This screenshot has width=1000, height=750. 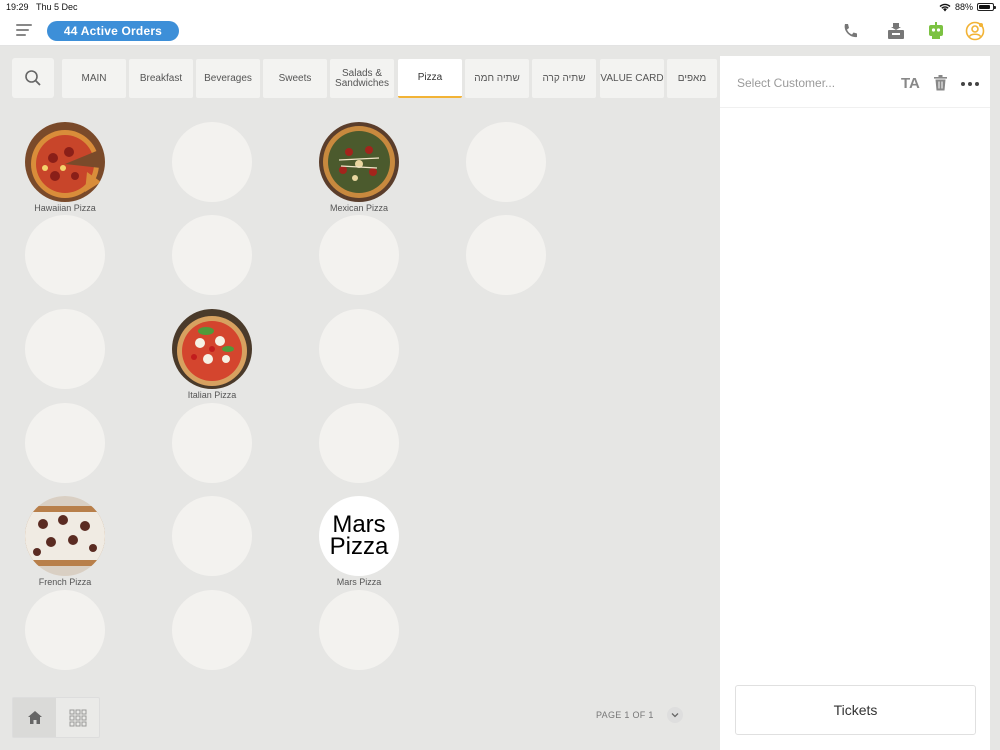 I want to click on order-panel-header: Select Customer... TA, so click(x=855, y=82).